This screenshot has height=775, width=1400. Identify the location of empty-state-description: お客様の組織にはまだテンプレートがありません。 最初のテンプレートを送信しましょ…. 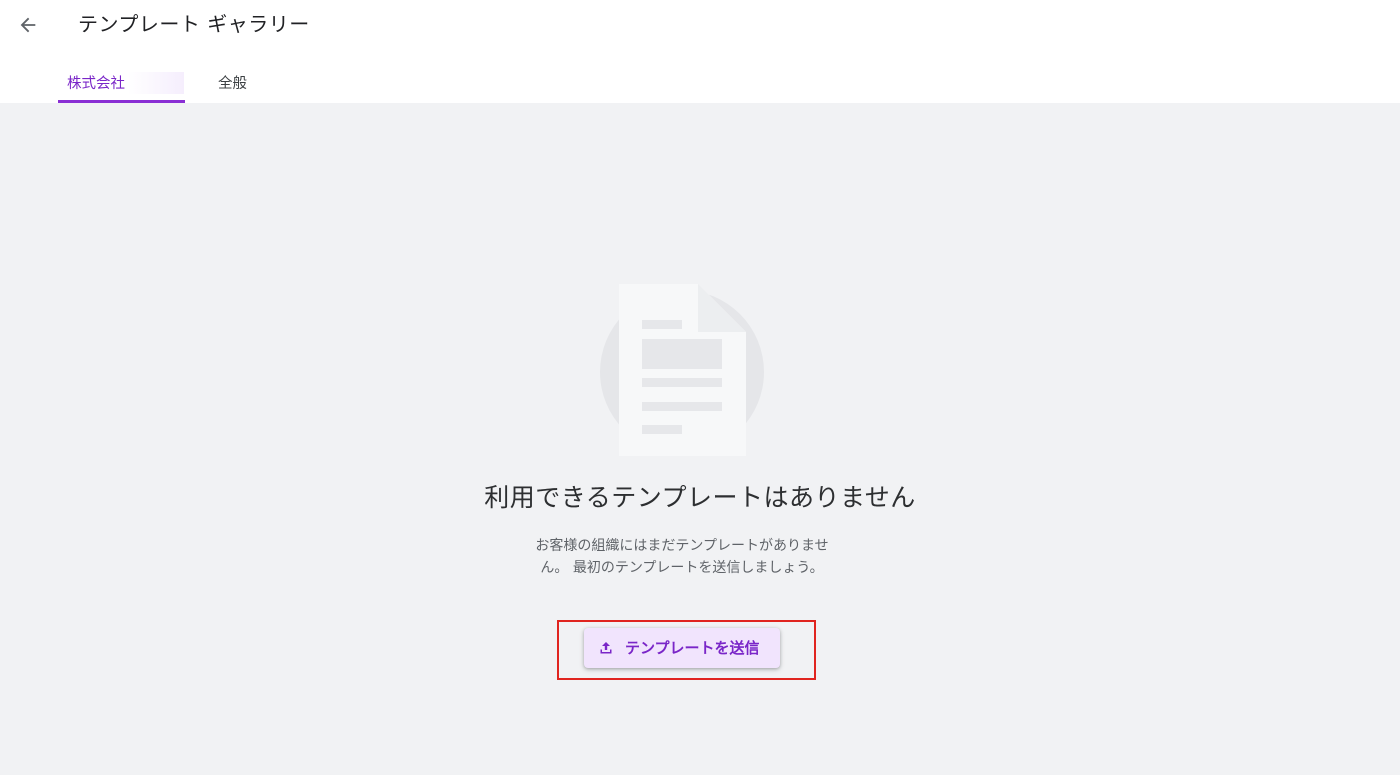
(682, 557).